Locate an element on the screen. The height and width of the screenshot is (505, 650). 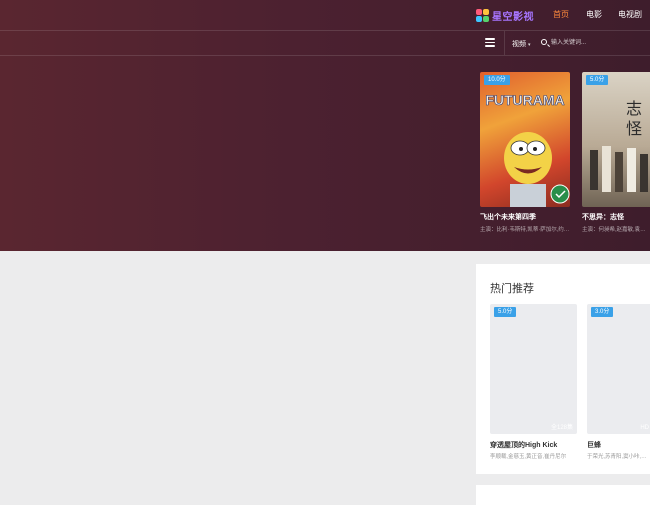
svg-text: FUTURAMA is located at coordinates (524, 100).